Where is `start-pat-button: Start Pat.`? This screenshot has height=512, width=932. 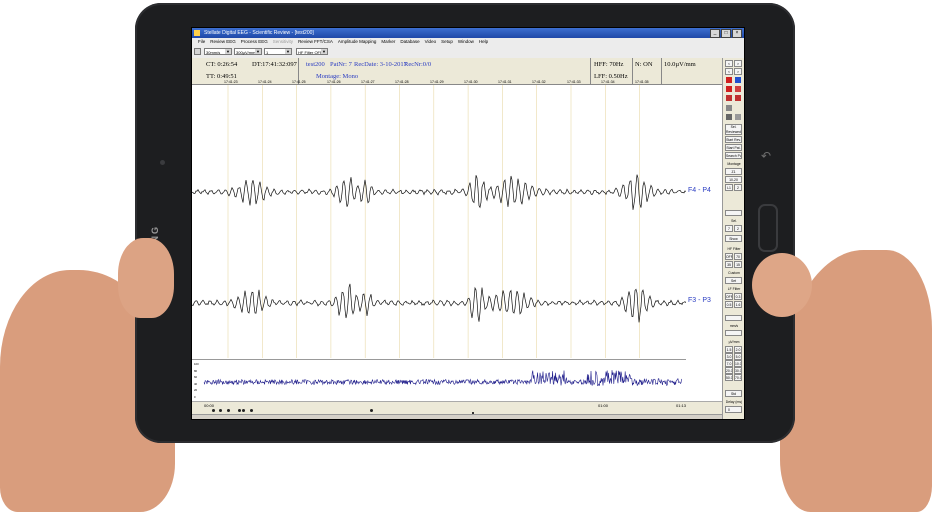 start-pat-button: Start Pat. is located at coordinates (733, 147).